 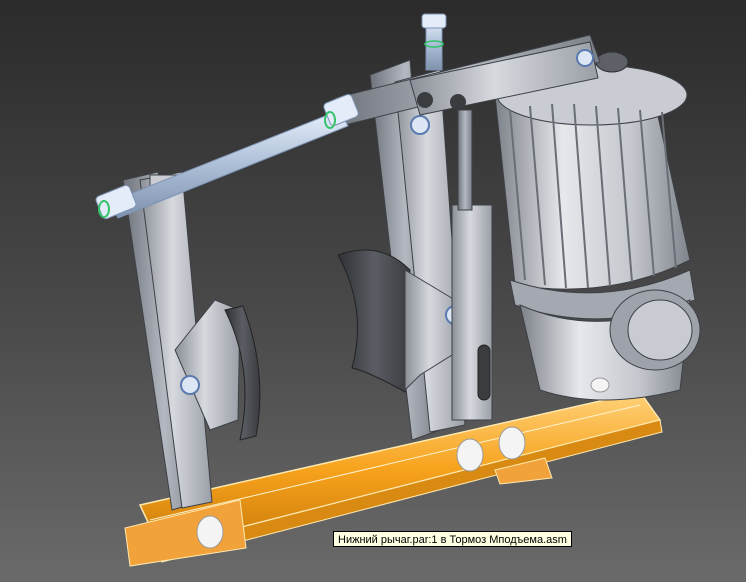 I want to click on right-brake-arm, so click(x=417, y=250).